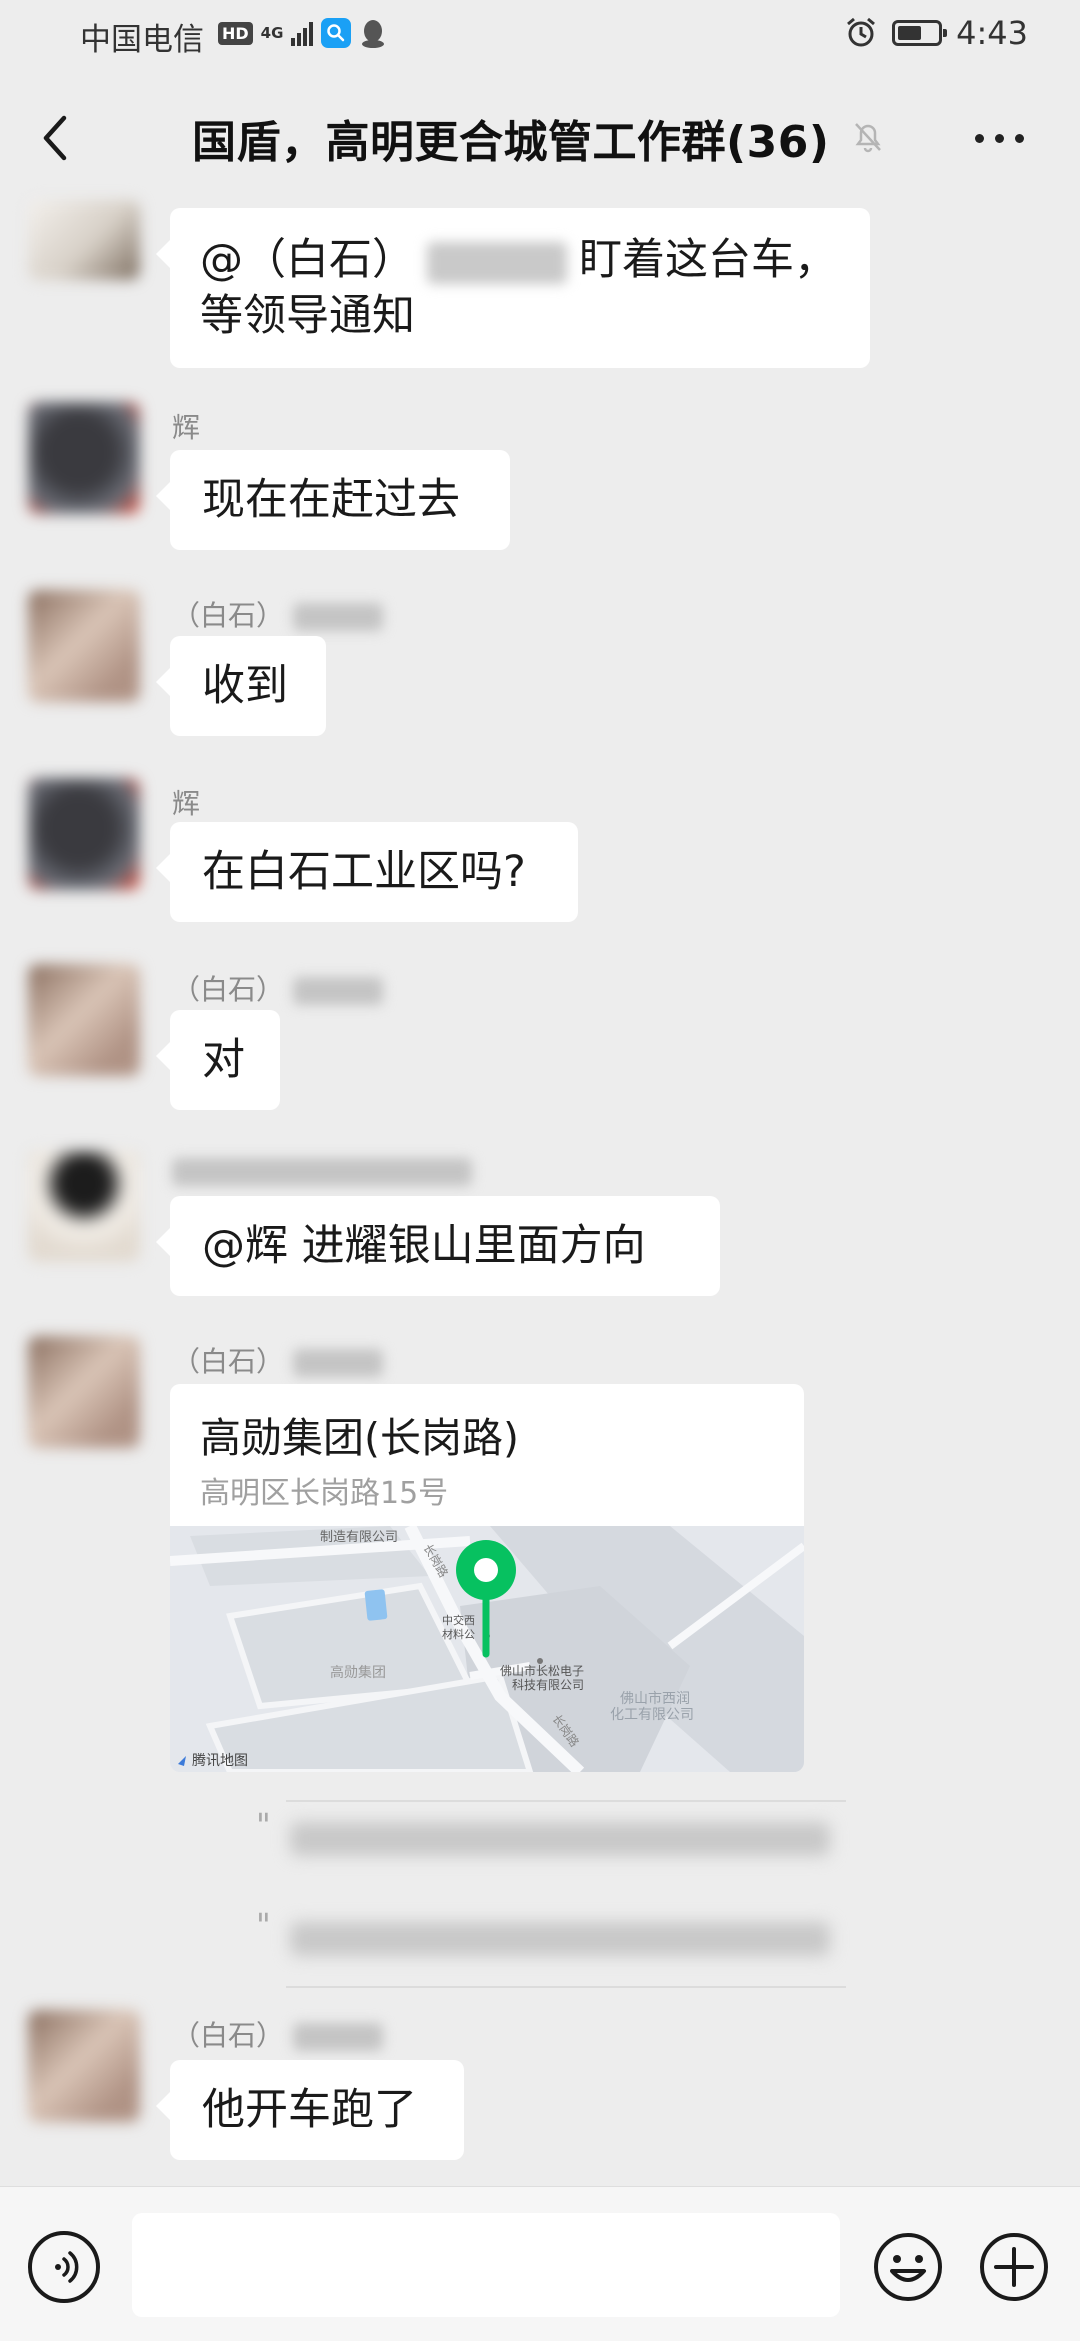 This screenshot has height=2341, width=1080. I want to click on more-dots-icon, so click(999, 138).